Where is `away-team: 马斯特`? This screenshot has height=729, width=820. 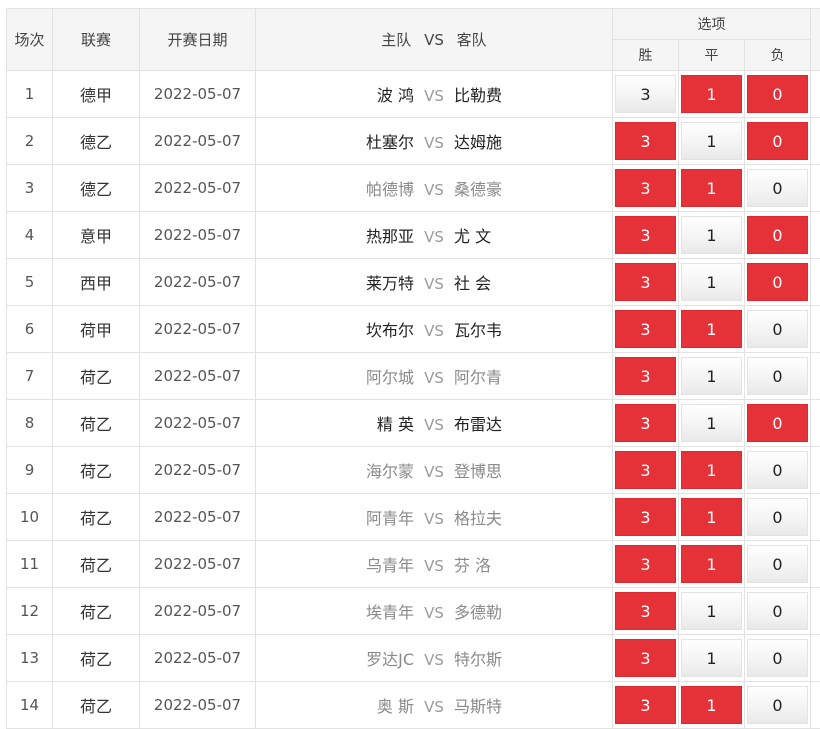 away-team: 马斯特 is located at coordinates (531, 705).